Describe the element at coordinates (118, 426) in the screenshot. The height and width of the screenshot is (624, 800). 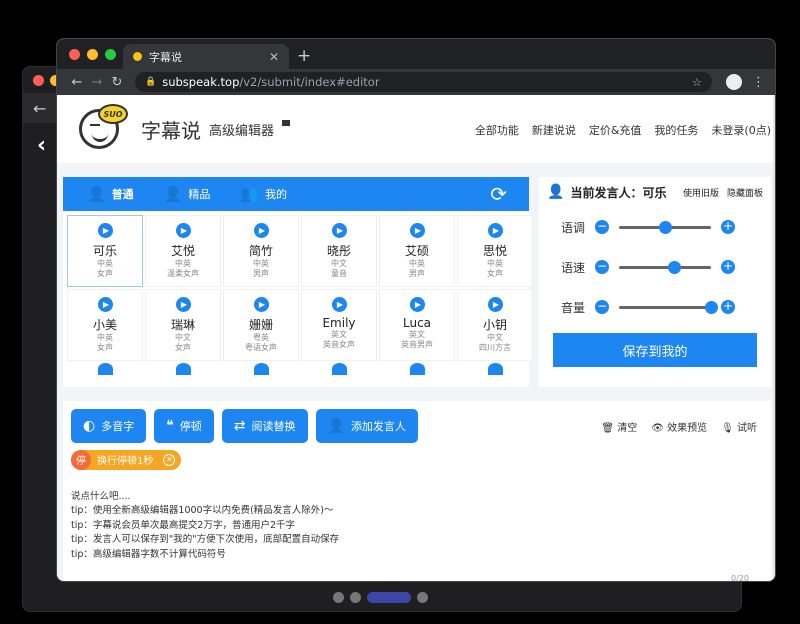
I see `polyphone-label: 多音字` at that location.